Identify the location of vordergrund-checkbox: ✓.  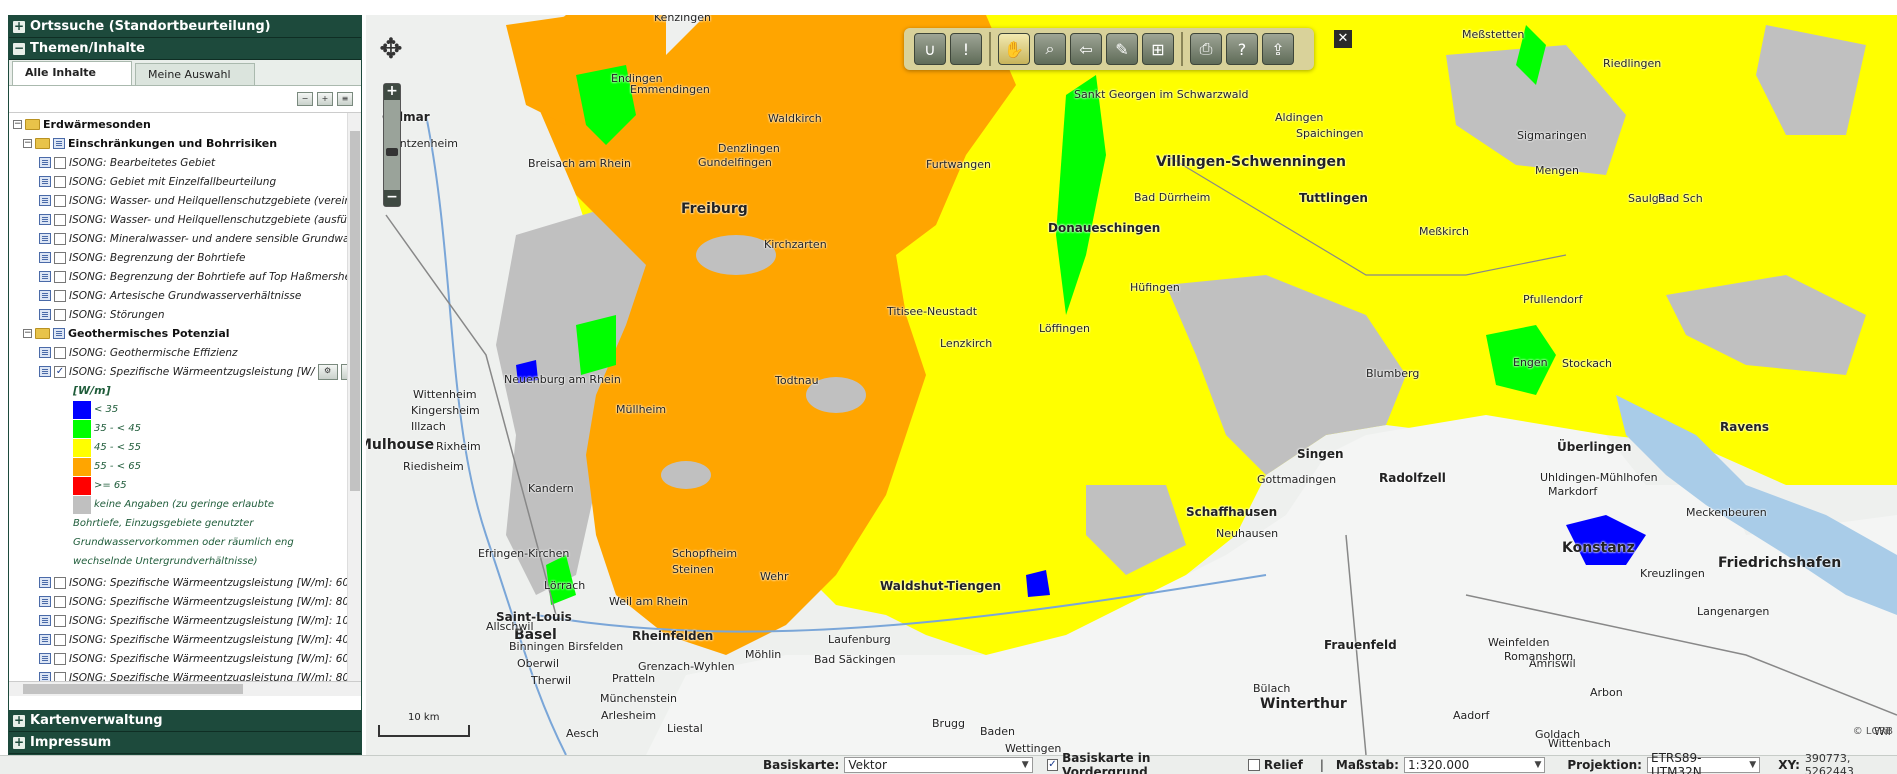
(1052, 765).